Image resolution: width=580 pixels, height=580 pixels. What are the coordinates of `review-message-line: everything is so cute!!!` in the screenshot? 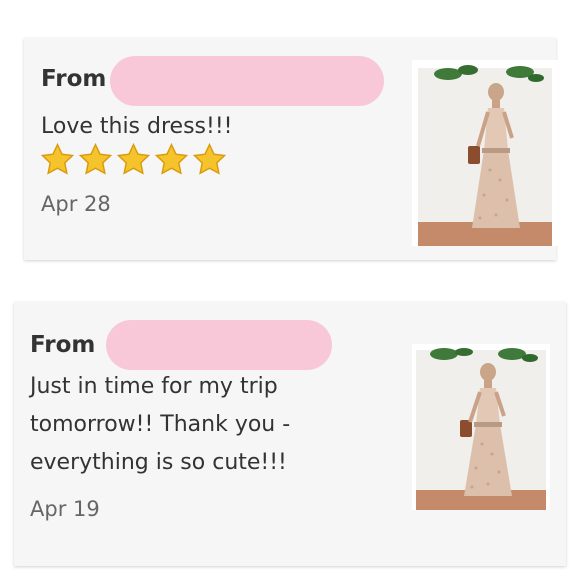 It's located at (158, 462).